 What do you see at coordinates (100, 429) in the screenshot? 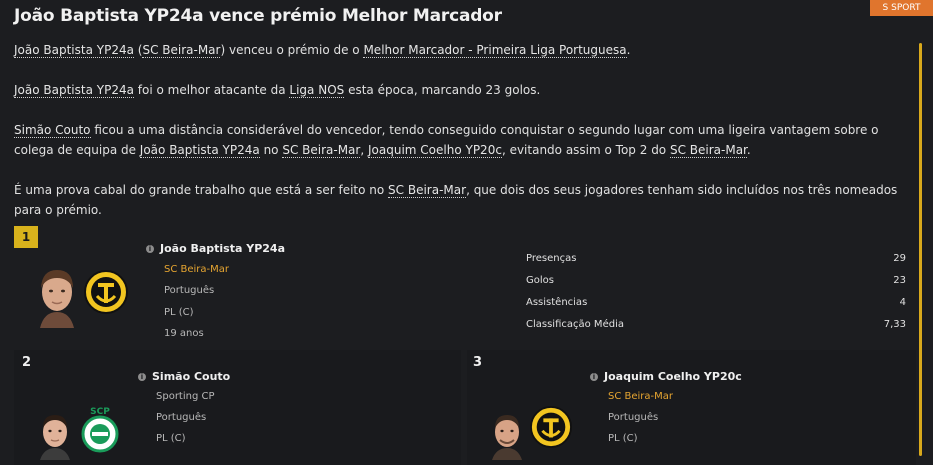
I see `club-crest-icon: SCP` at bounding box center [100, 429].